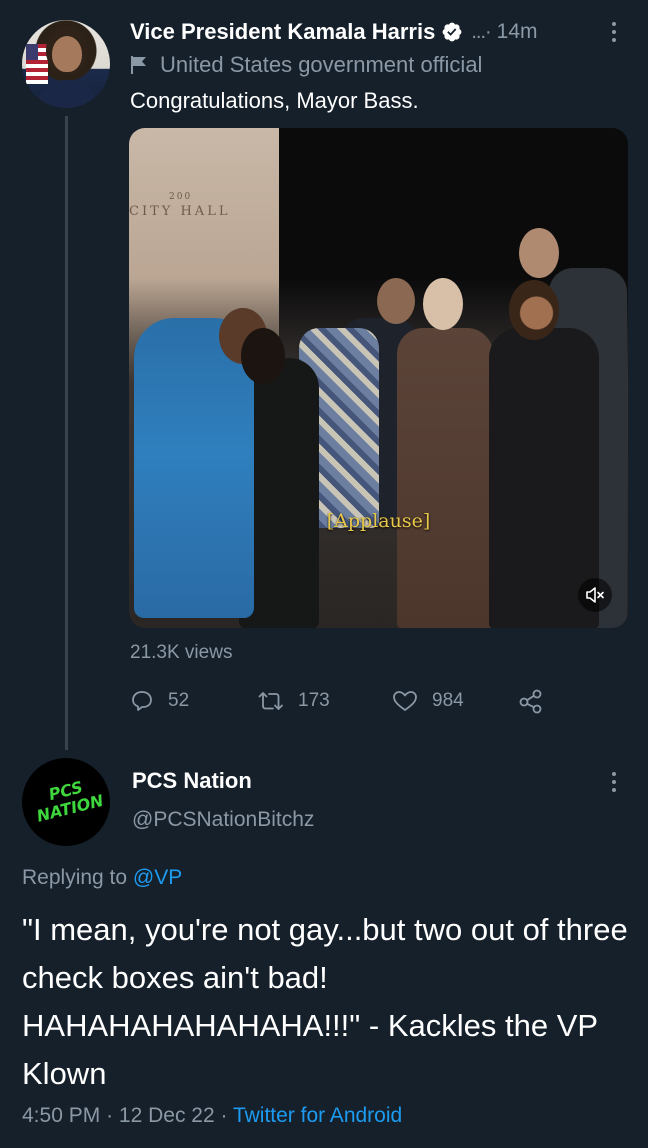  Describe the element at coordinates (180, 211) in the screenshot. I see `wall-sign: CITY HALL` at that location.